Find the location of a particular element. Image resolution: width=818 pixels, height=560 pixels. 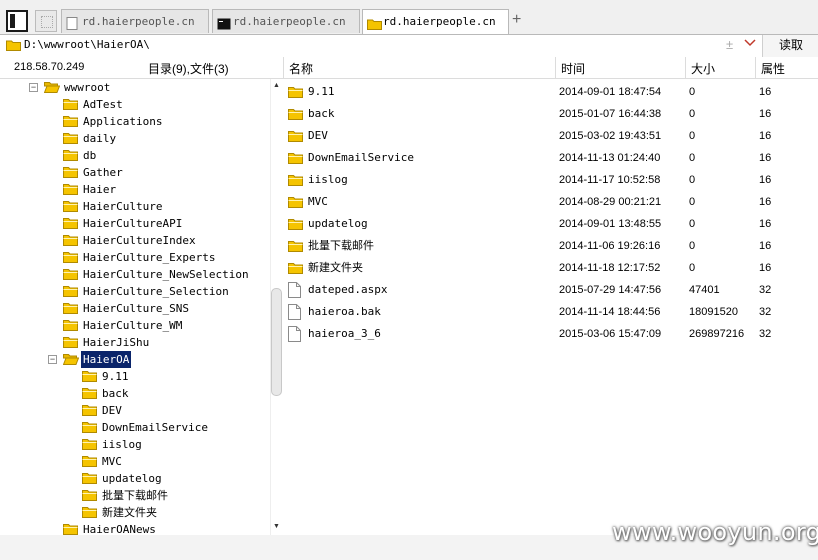

file-name: 9.11 is located at coordinates (321, 91).